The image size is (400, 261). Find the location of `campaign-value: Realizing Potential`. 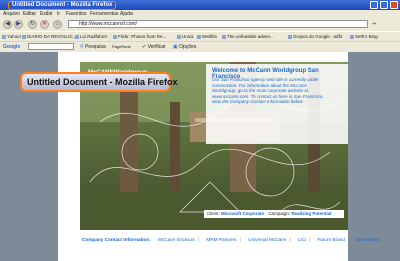

campaign-value: Realizing Potential is located at coordinates (311, 213).